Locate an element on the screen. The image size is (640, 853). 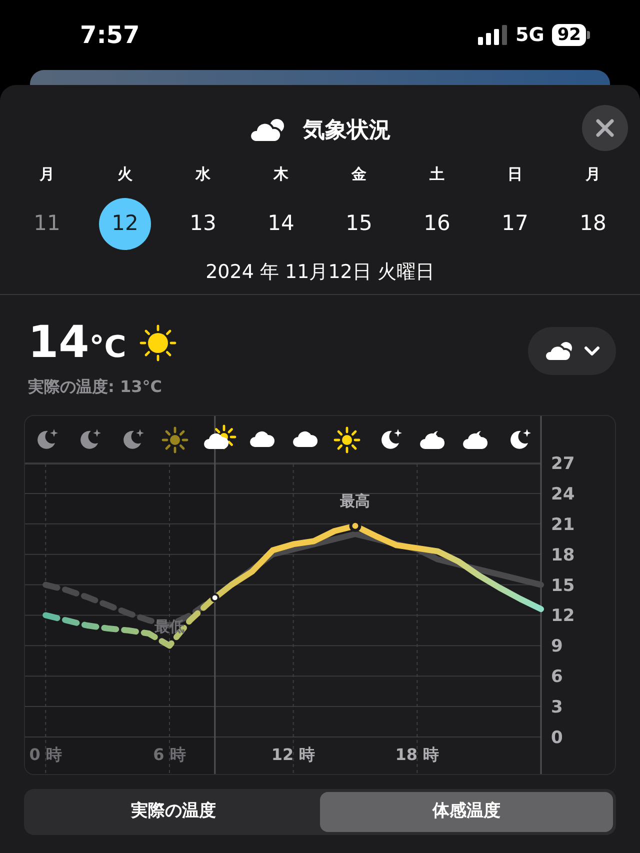
weekday-label: 金 is located at coordinates (359, 174).